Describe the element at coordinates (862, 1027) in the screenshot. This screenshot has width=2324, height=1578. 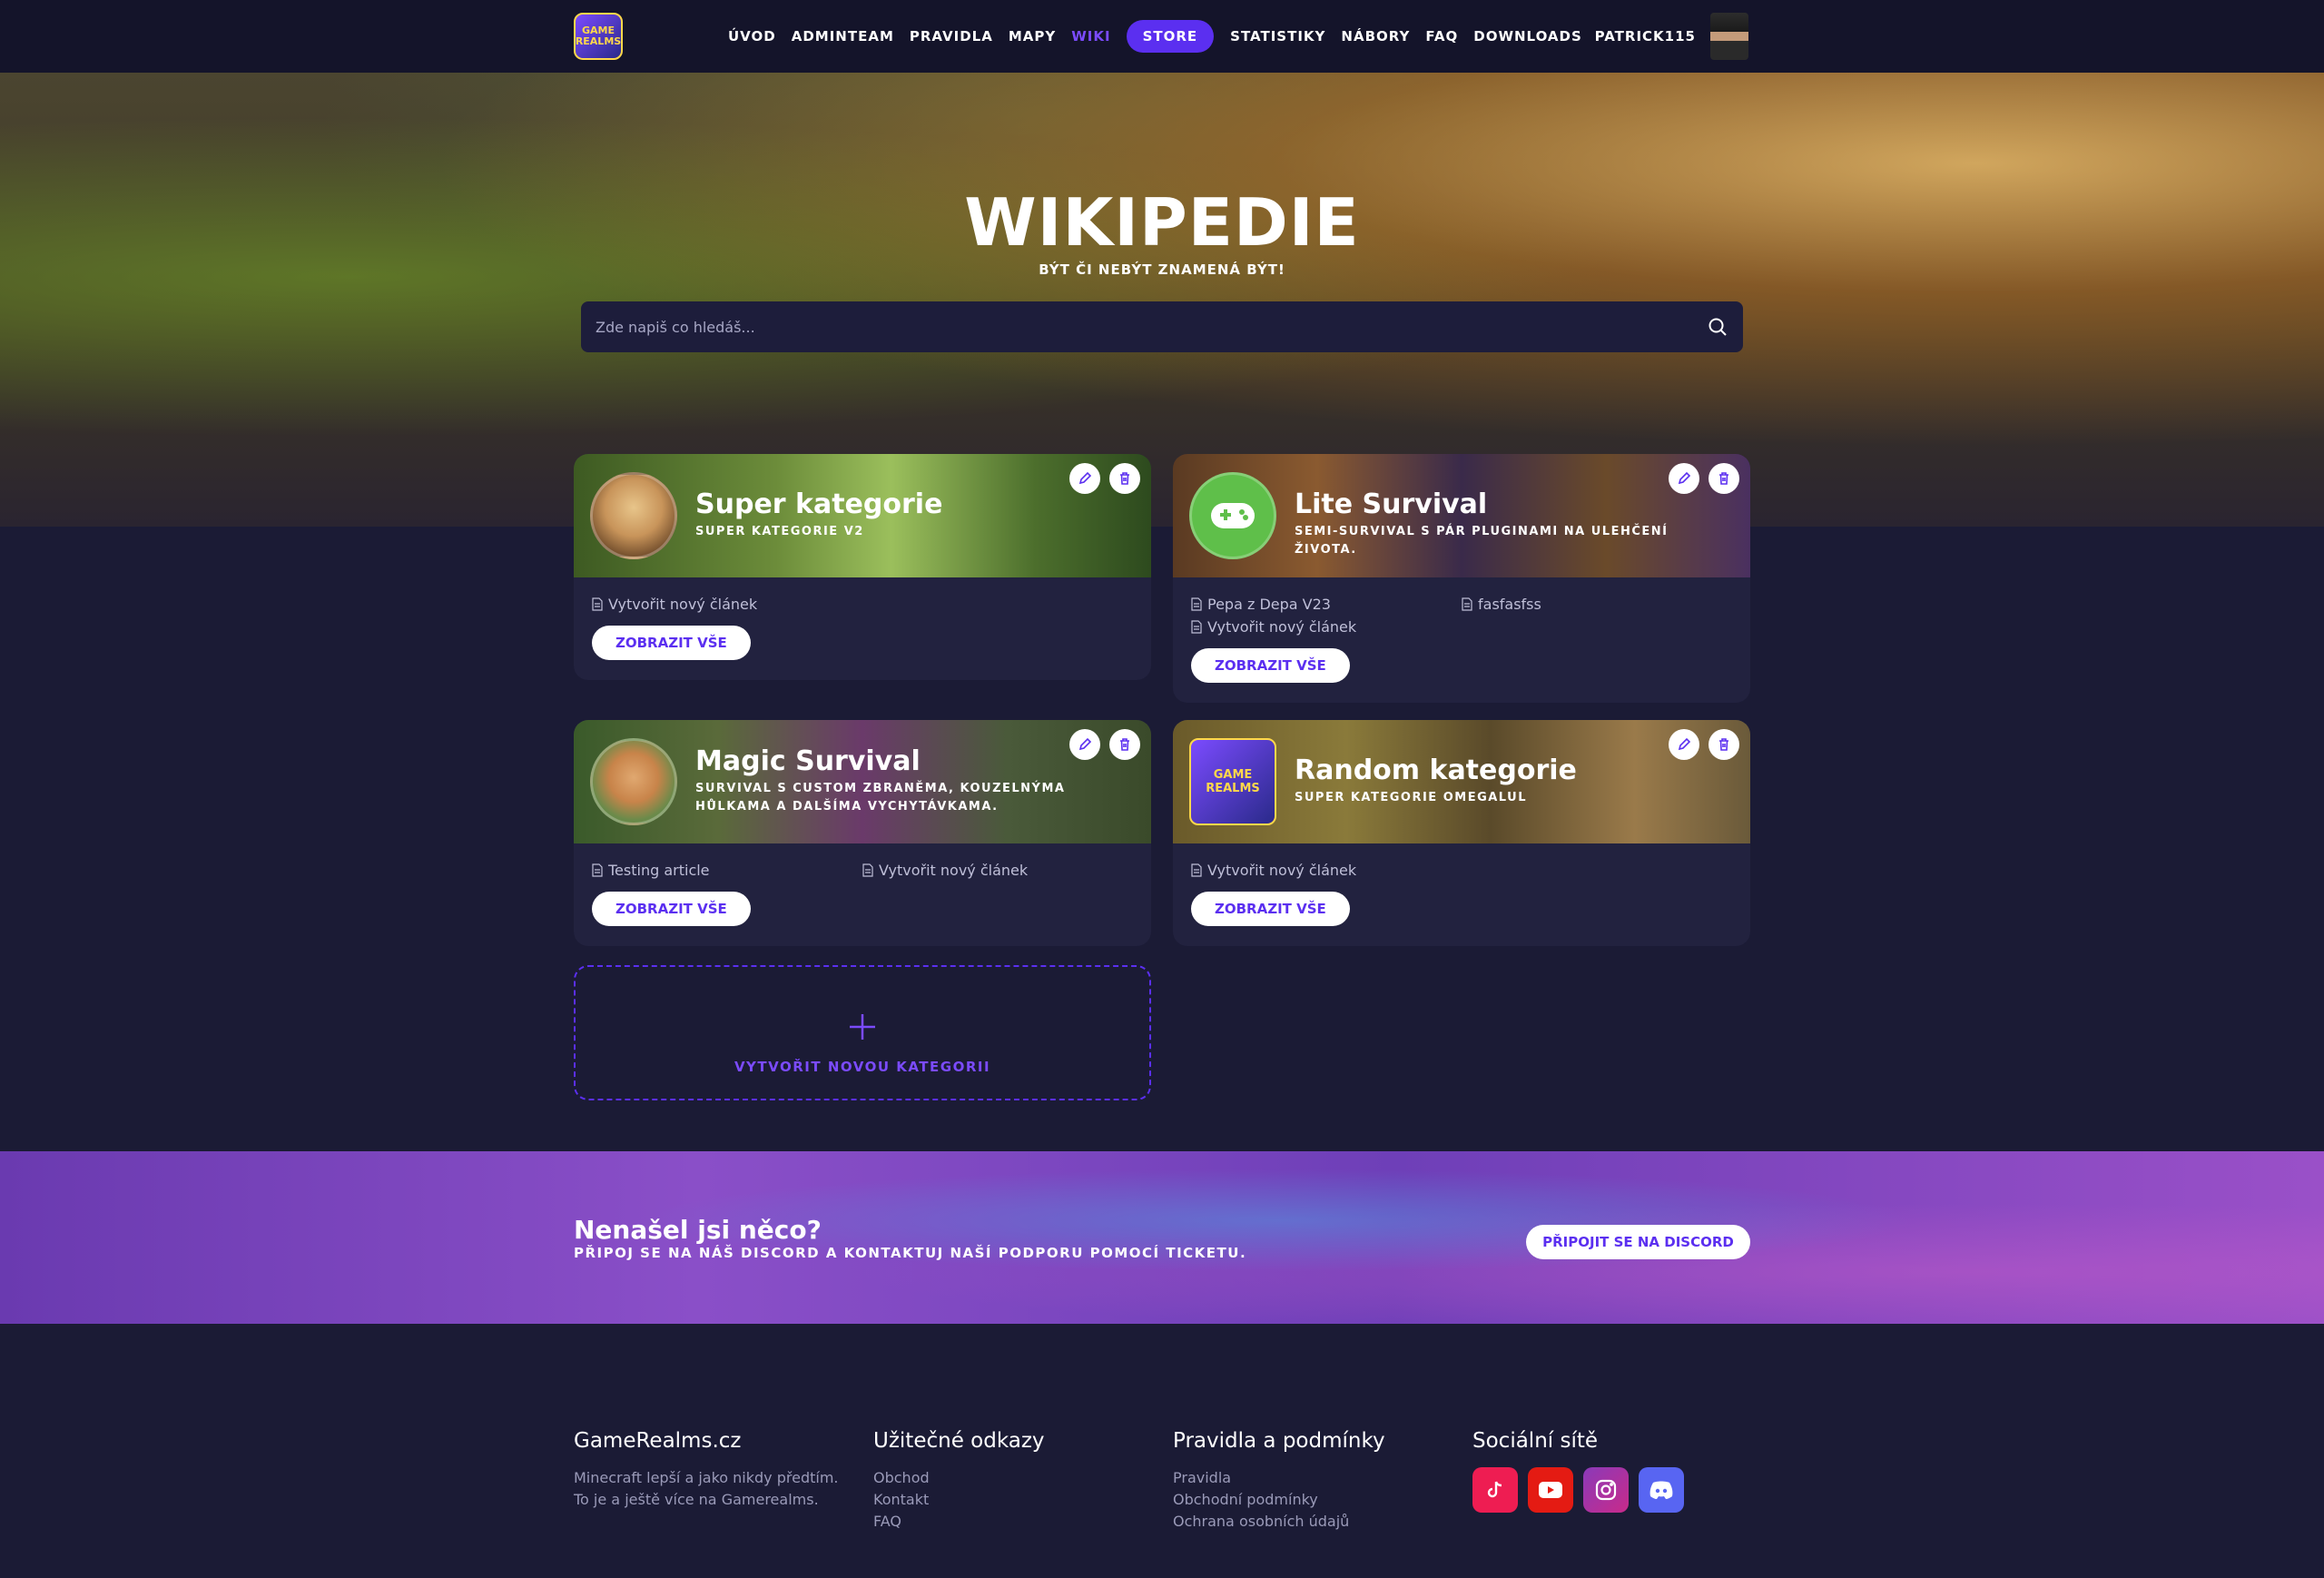
I see `plus-icon` at that location.